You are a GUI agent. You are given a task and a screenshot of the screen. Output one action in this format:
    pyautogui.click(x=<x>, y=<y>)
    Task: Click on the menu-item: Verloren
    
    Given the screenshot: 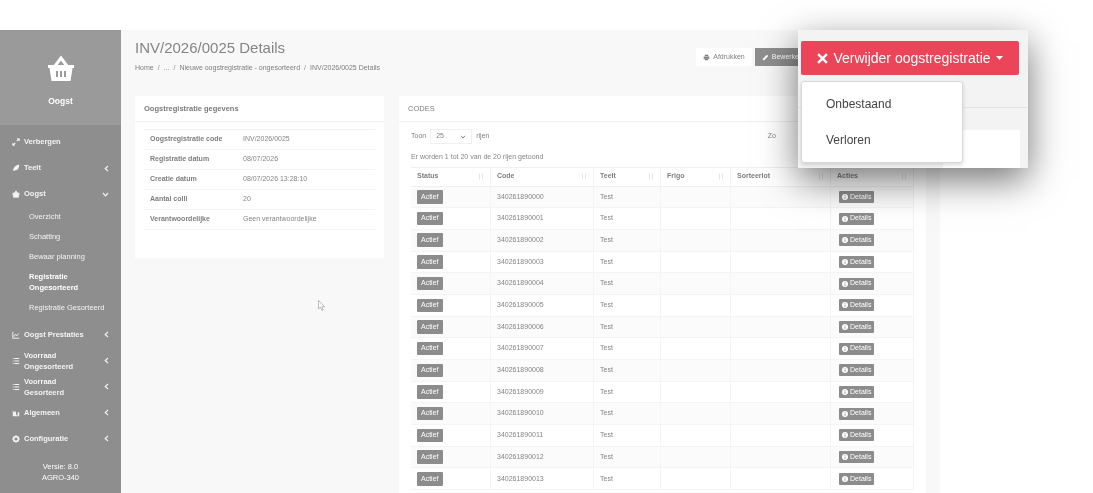 What is the action you would take?
    pyautogui.click(x=882, y=140)
    